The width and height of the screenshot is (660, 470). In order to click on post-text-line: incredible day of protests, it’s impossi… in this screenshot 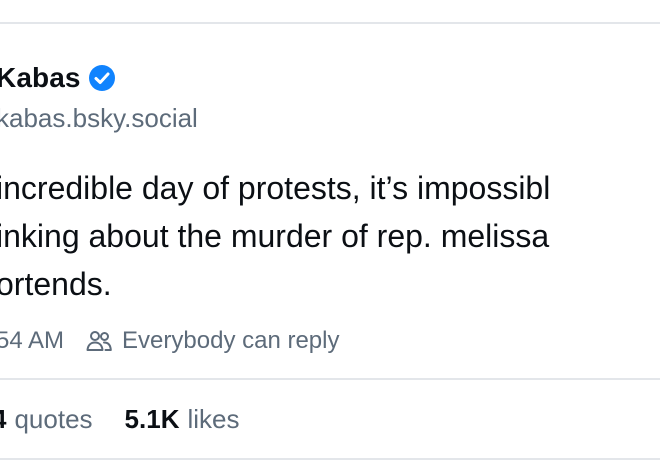, I will do `click(275, 188)`.